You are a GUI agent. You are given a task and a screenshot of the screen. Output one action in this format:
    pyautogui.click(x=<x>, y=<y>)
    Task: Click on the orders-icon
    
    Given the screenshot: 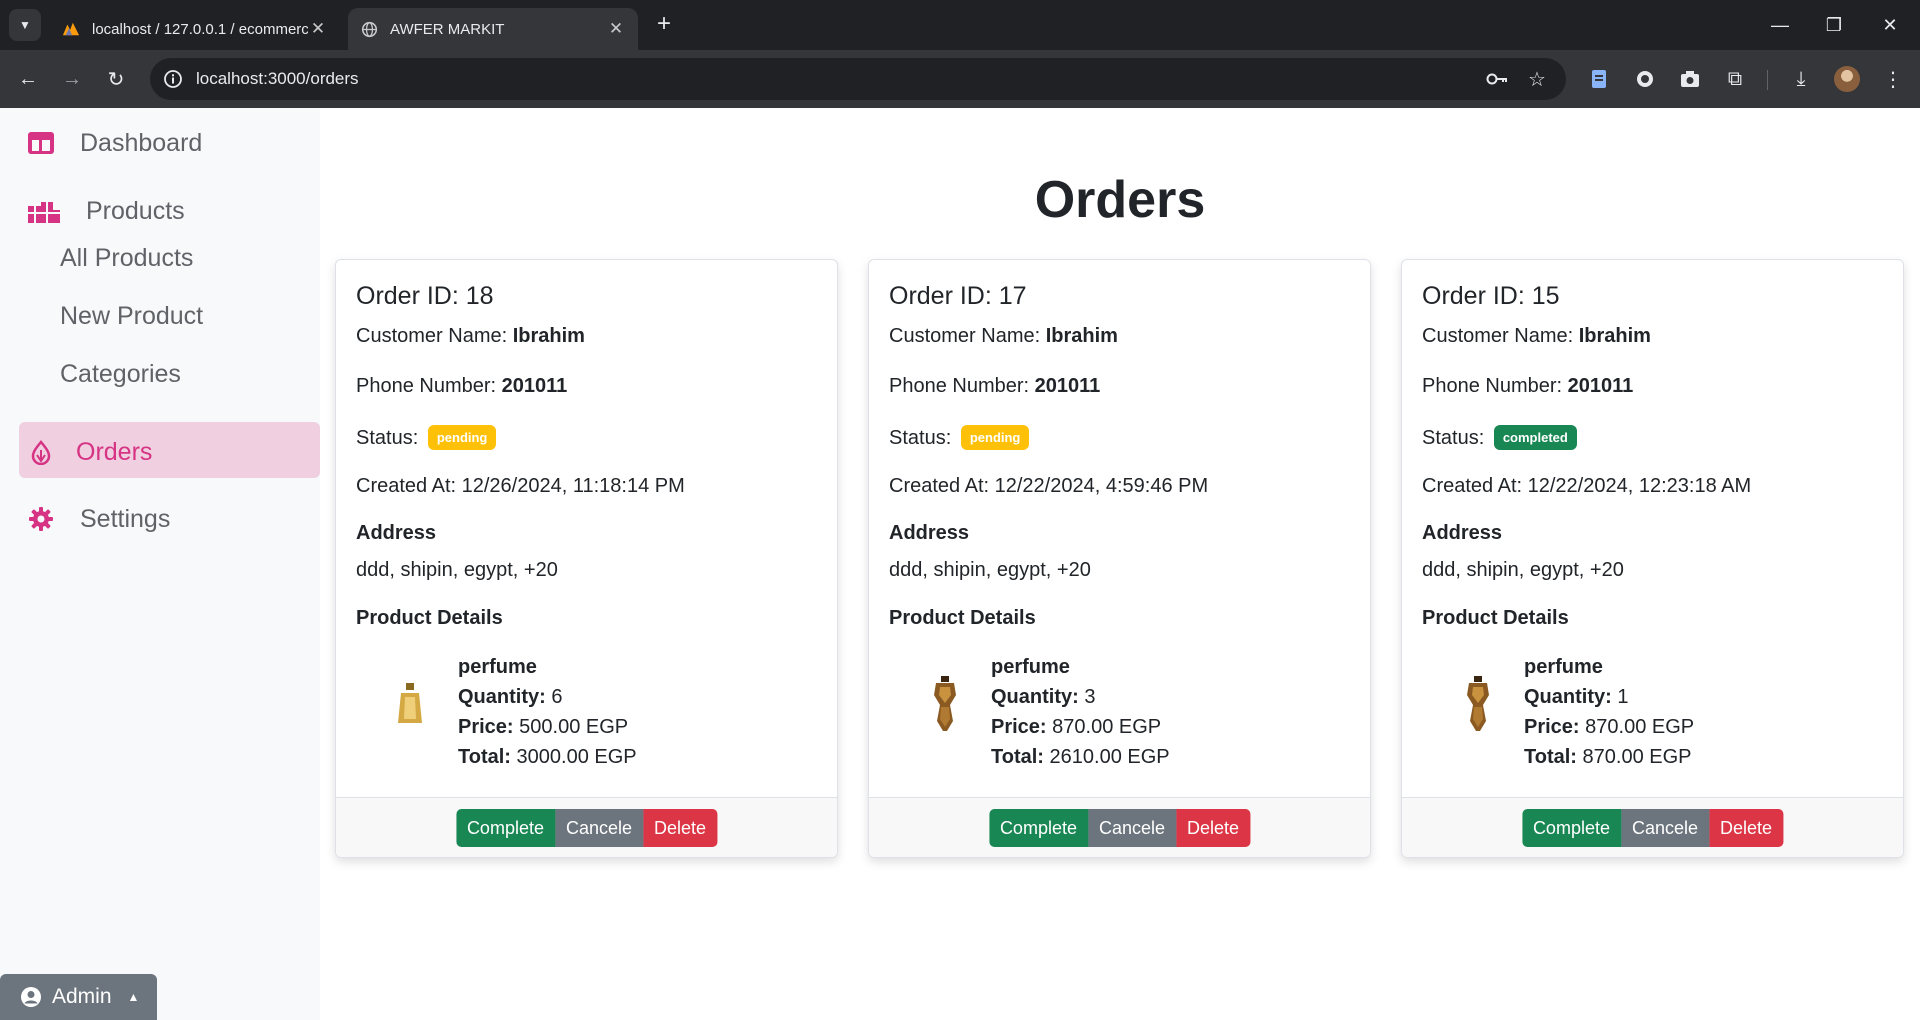 What is the action you would take?
    pyautogui.click(x=41, y=452)
    